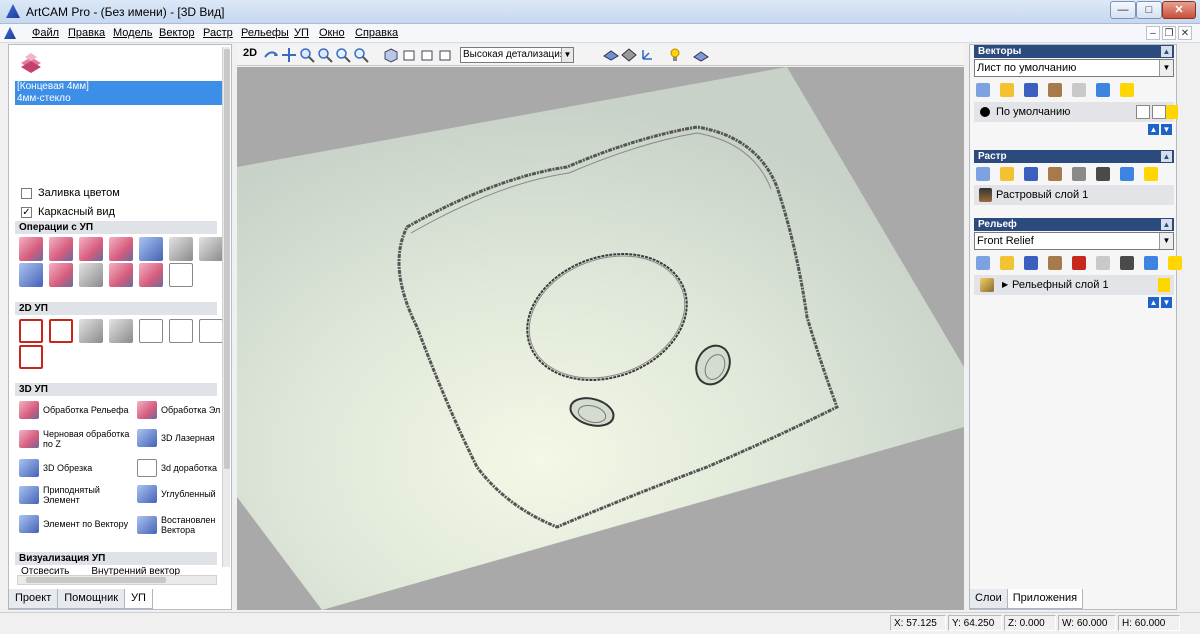  What do you see at coordinates (121, 275) in the screenshot?
I see `toolpath-template-icon` at bounding box center [121, 275].